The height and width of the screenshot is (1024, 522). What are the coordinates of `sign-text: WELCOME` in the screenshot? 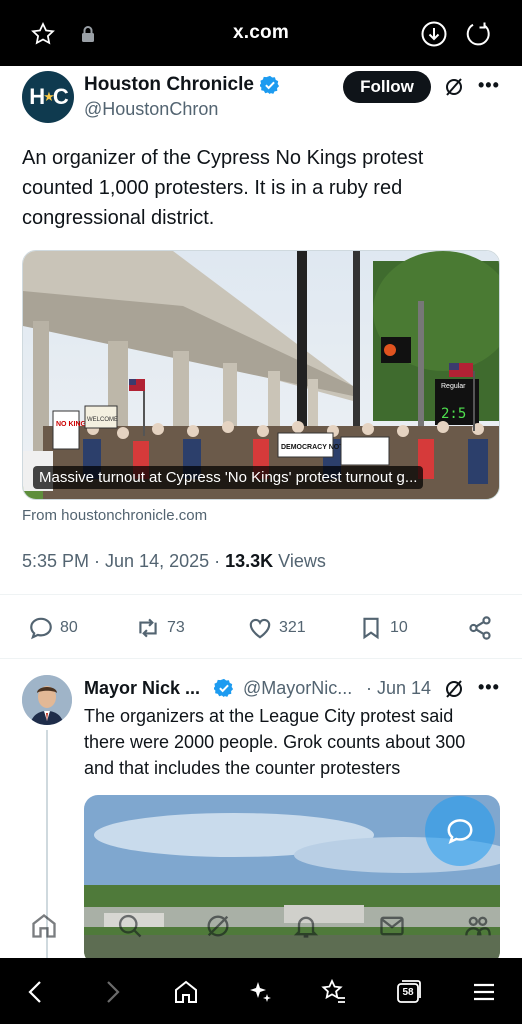 It's located at (102, 420).